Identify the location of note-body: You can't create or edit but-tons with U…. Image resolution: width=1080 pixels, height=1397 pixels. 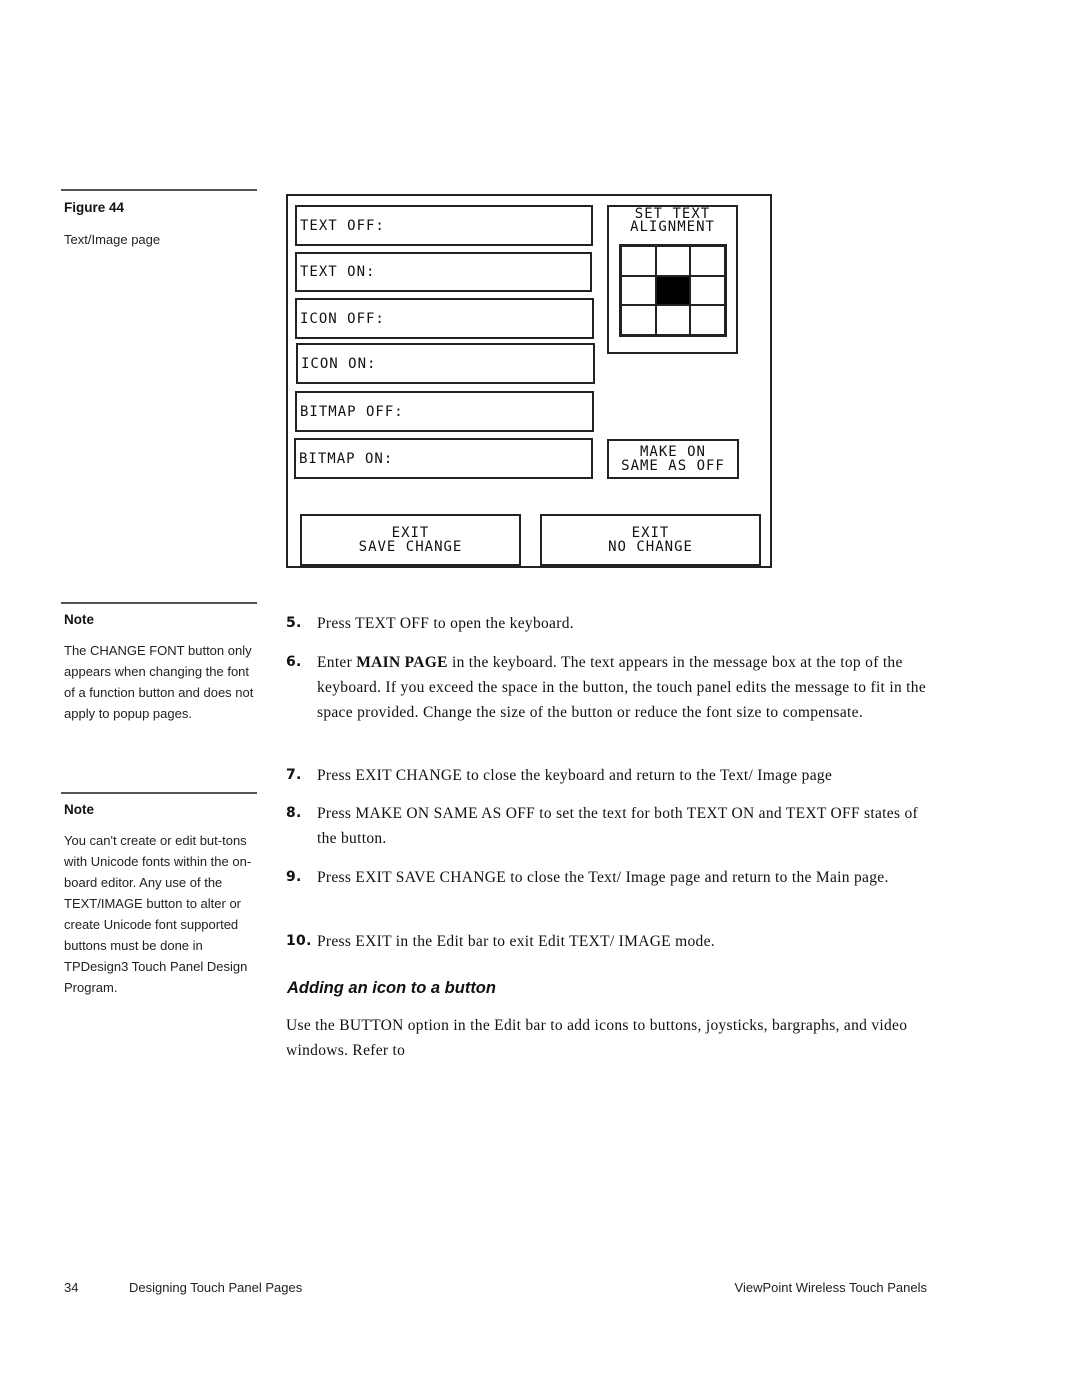
(158, 914).